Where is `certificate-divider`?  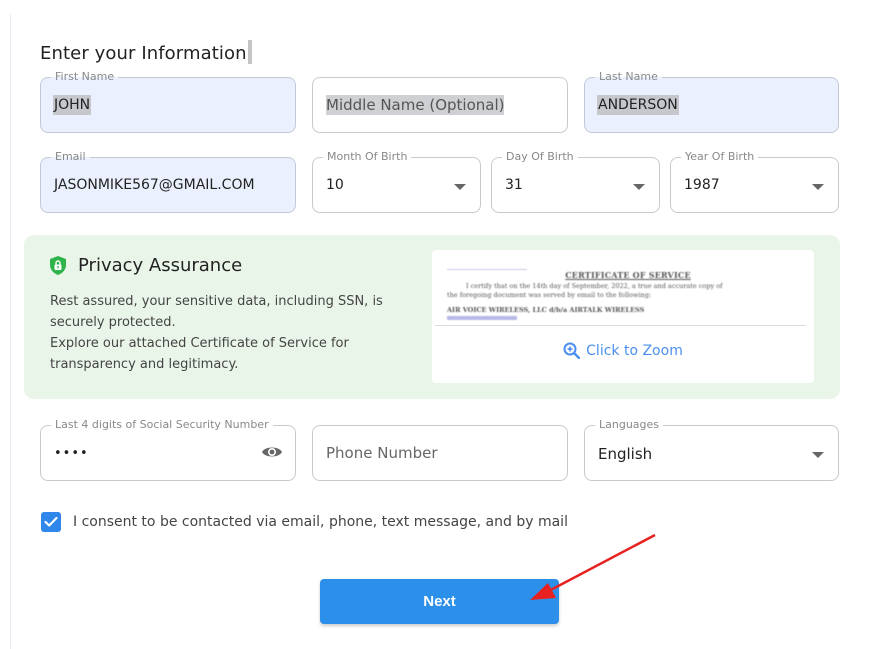 certificate-divider is located at coordinates (620, 325).